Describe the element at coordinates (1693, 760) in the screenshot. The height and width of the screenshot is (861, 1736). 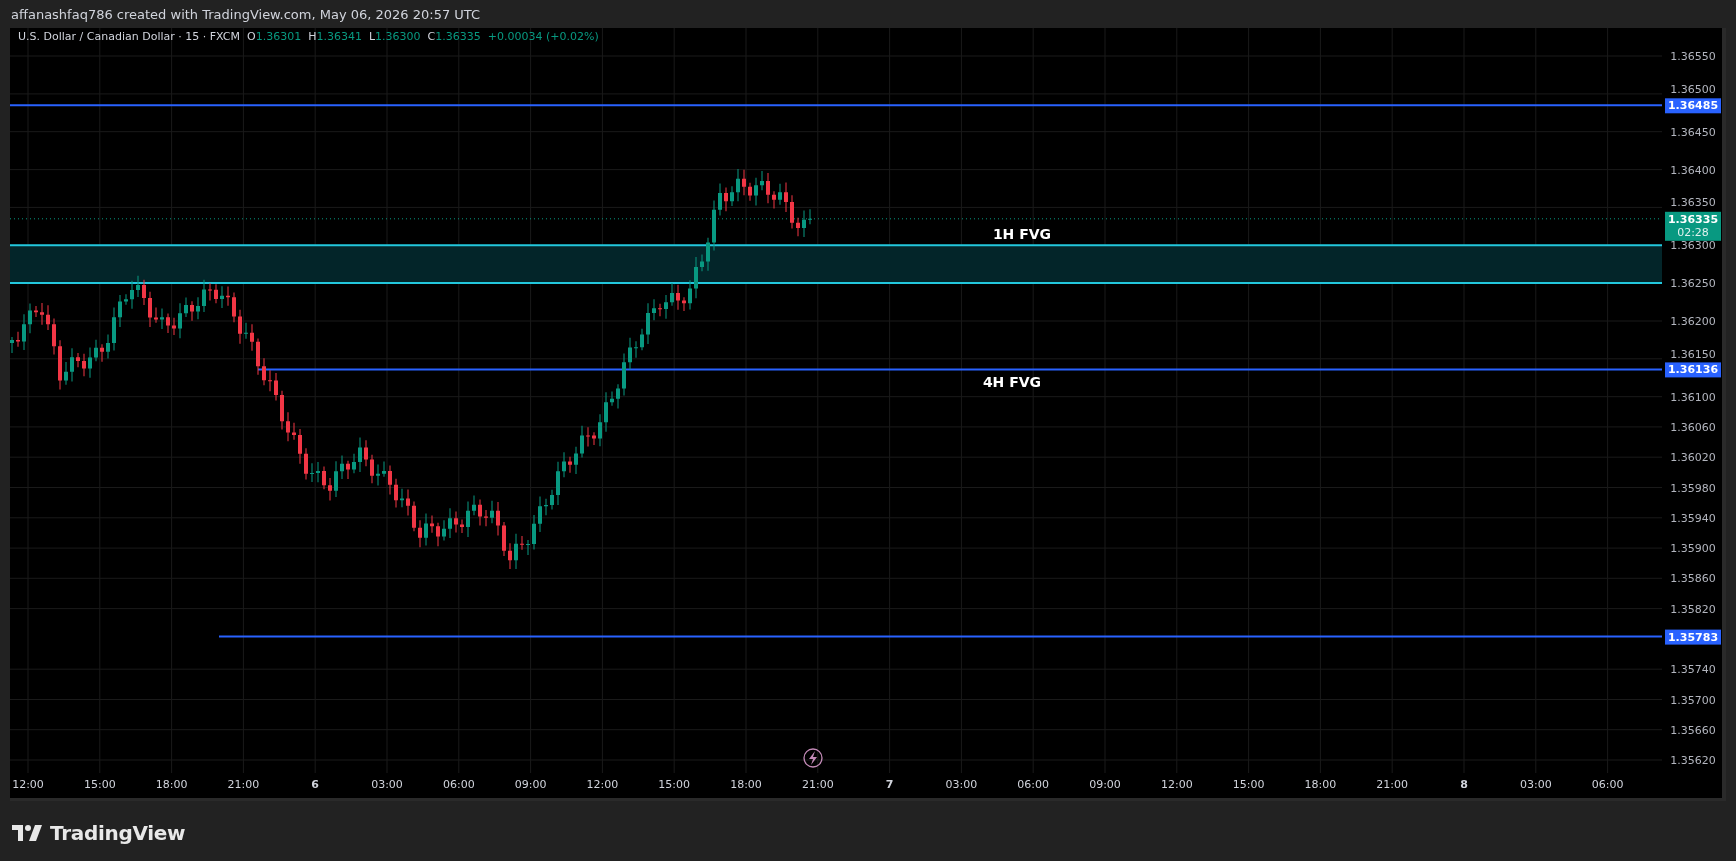
I see `price-tick-label: 1.35620` at that location.